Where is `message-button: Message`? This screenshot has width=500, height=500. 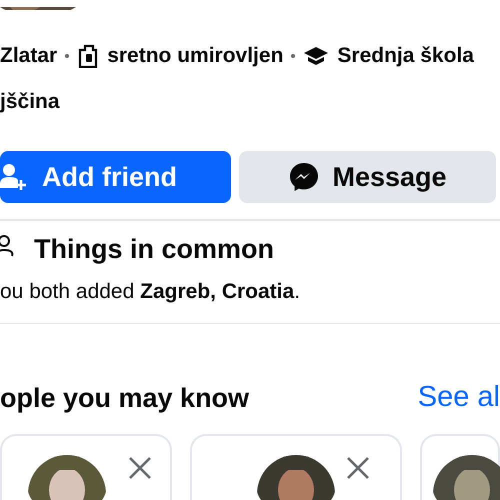
message-button: Message is located at coordinates (367, 177).